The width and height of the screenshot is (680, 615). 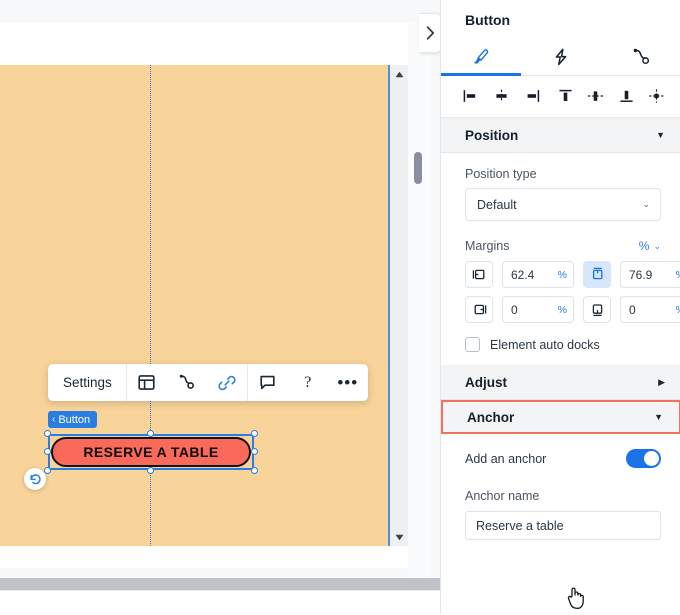 What do you see at coordinates (560, 417) in the screenshot?
I see `section-header-anchor: Anchor ▼` at bounding box center [560, 417].